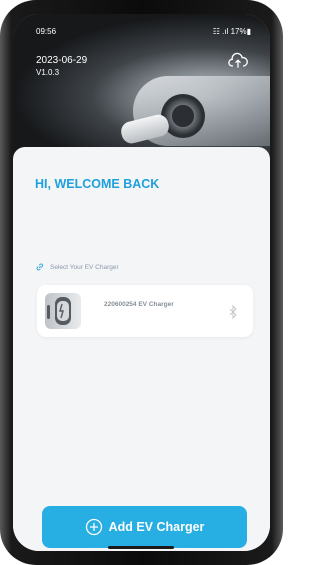 This screenshot has width=320, height=565. What do you see at coordinates (238, 61) in the screenshot?
I see `cloud-upload-icon` at bounding box center [238, 61].